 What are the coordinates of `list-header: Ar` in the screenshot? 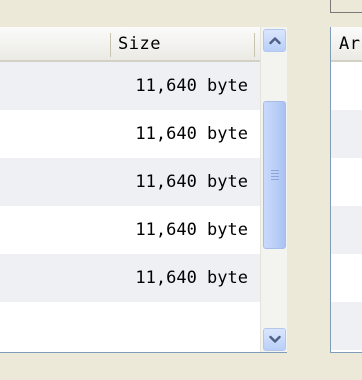 It's located at (346, 44).